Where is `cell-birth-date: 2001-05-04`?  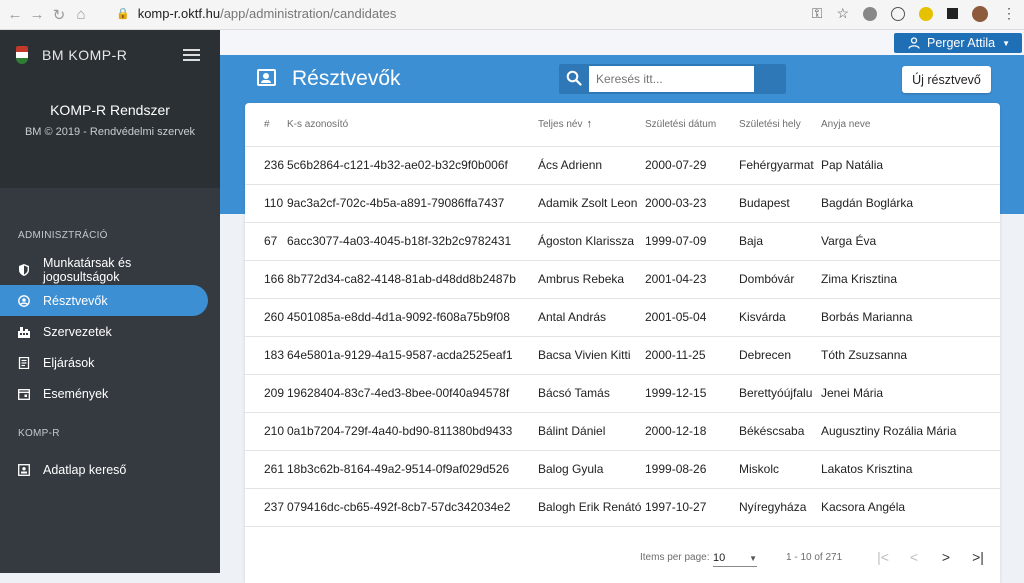 cell-birth-date: 2001-05-04 is located at coordinates (692, 317).